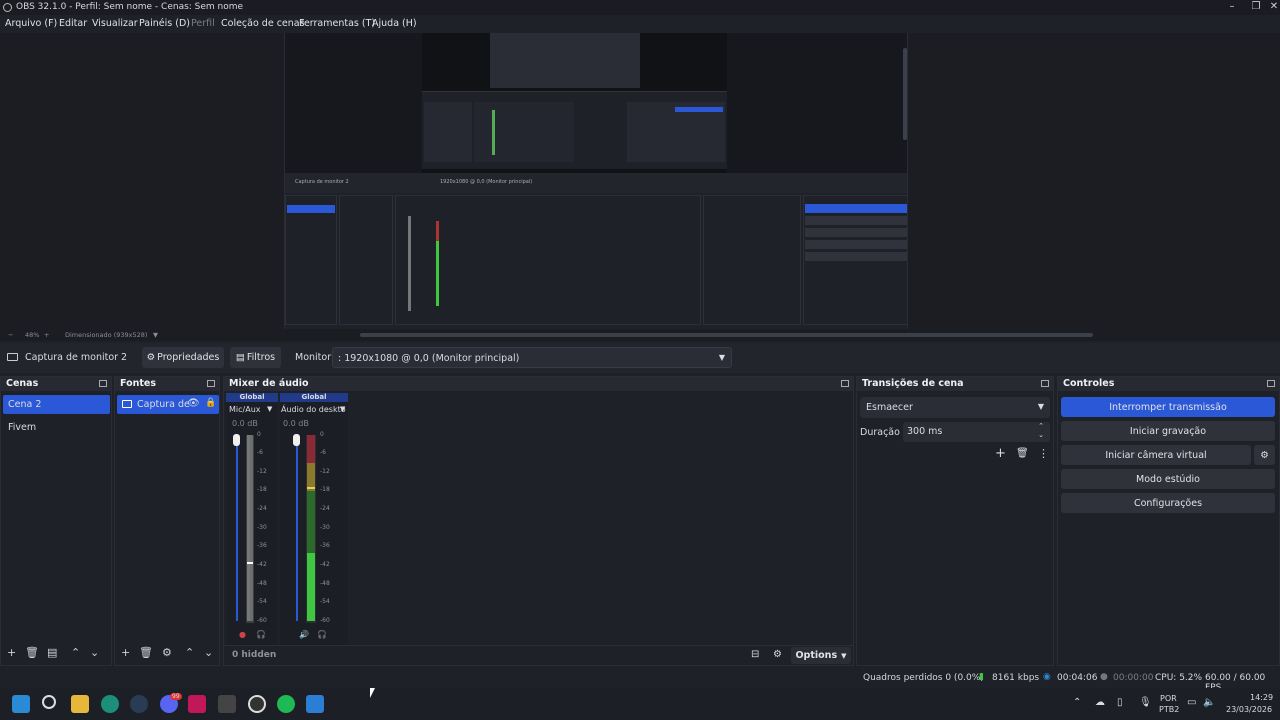  I want to click on close-icon: ✕, so click(1271, 7).